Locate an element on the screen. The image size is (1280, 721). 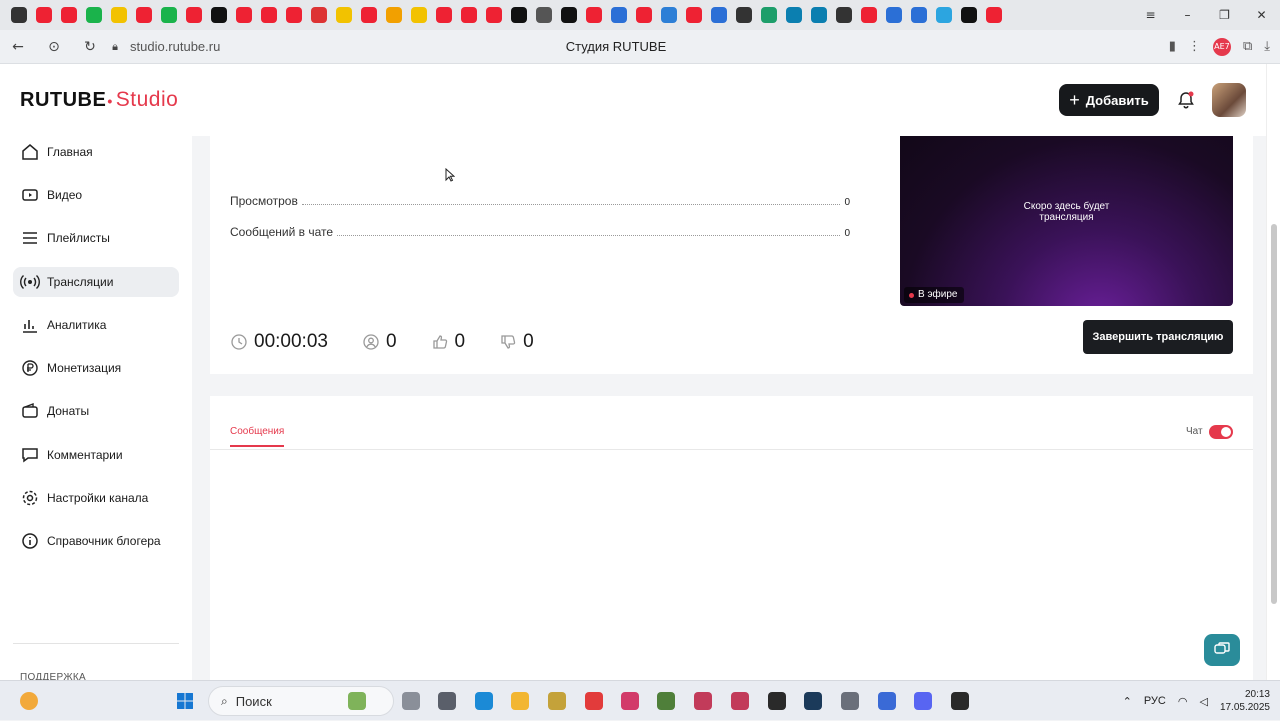
stream-preview: Скоро здесь будет трансляция В эфире is located at coordinates (1066, 221).